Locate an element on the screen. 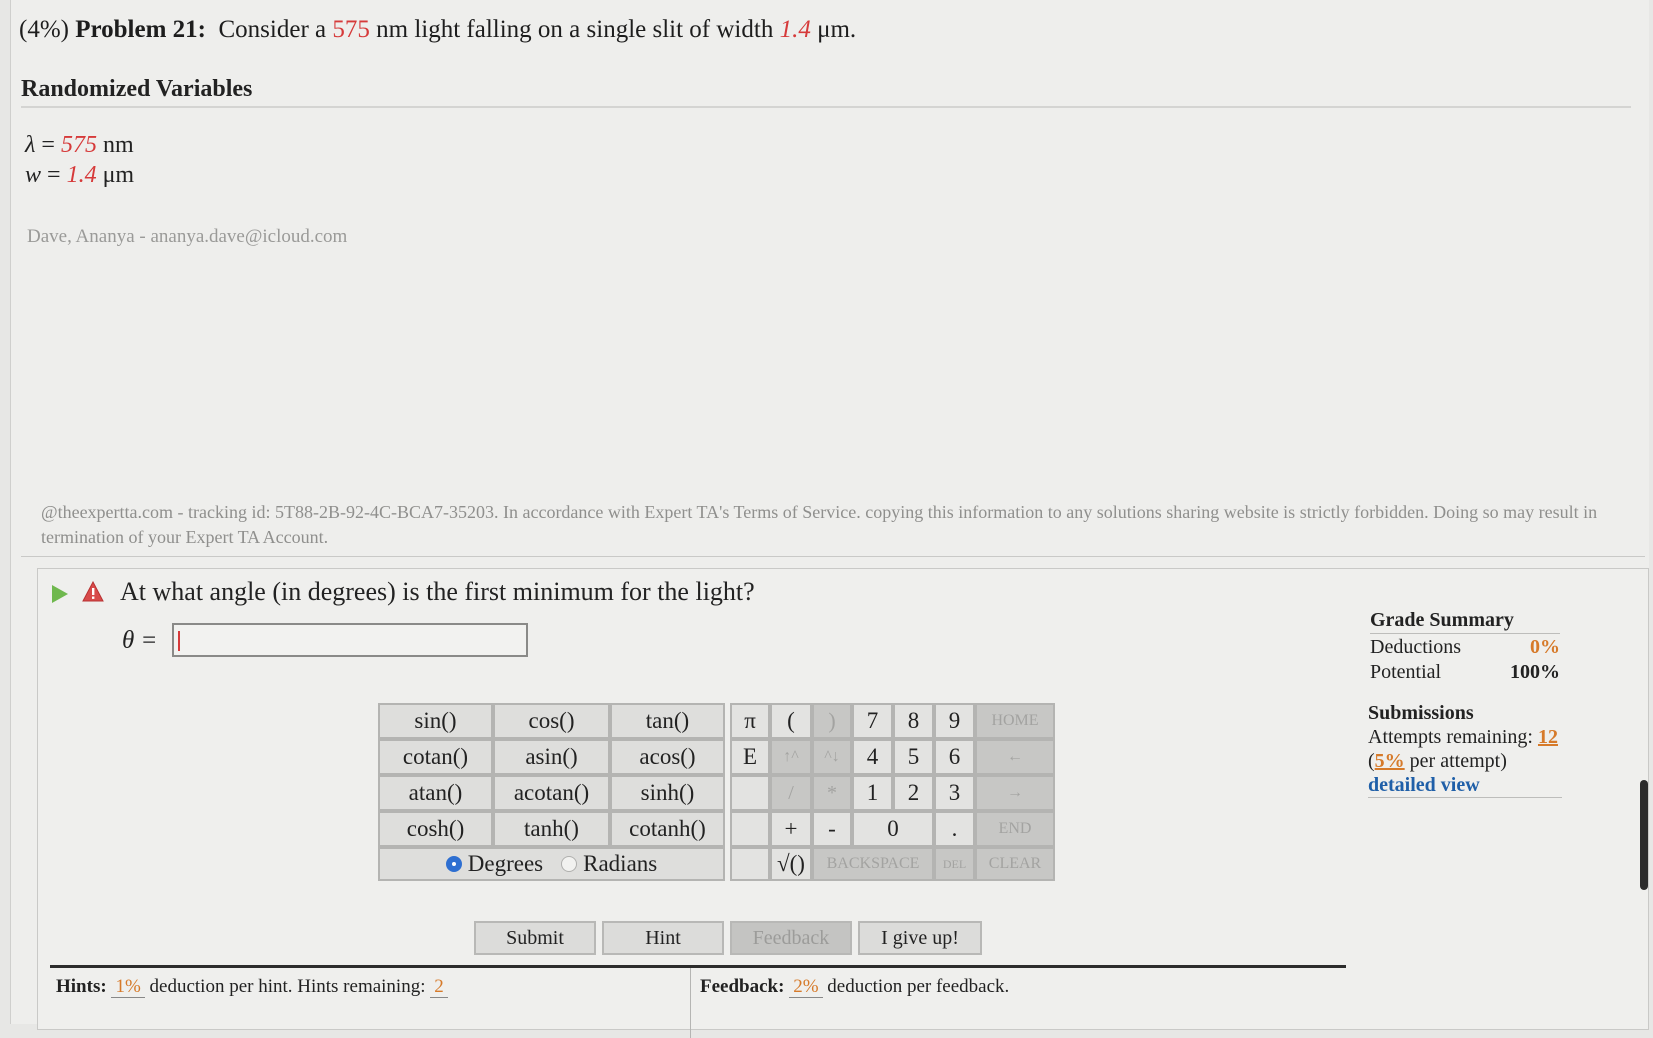 The width and height of the screenshot is (1653, 1038). problem-text-before: Consider a is located at coordinates (272, 29).